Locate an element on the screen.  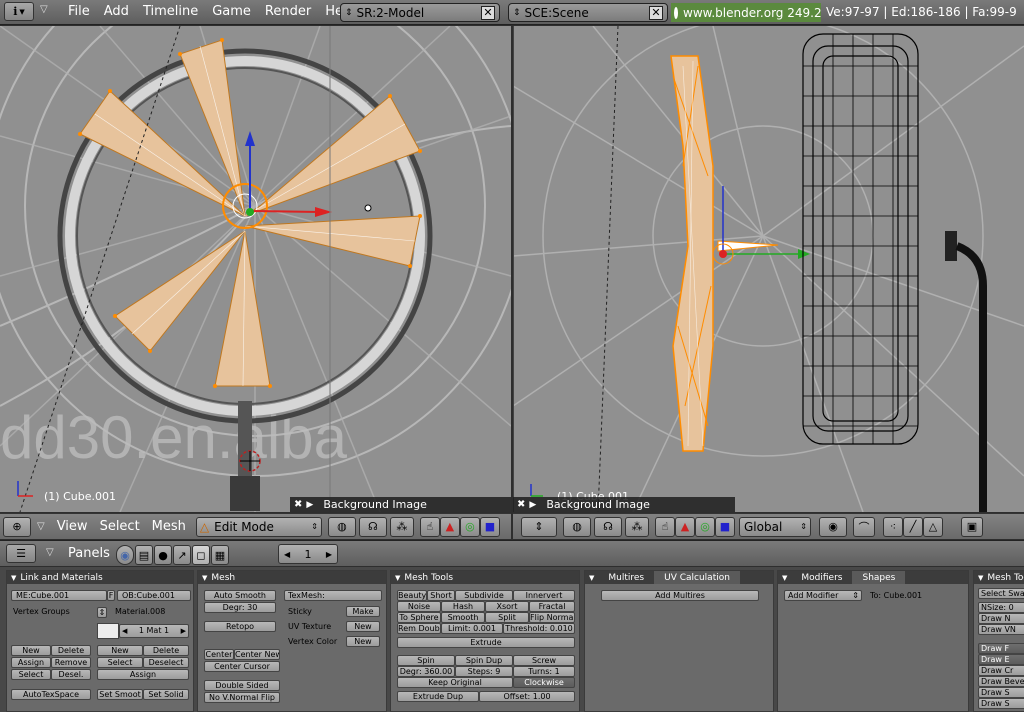
page-number-field: ◀ 1 ▶ is located at coordinates (308, 554).